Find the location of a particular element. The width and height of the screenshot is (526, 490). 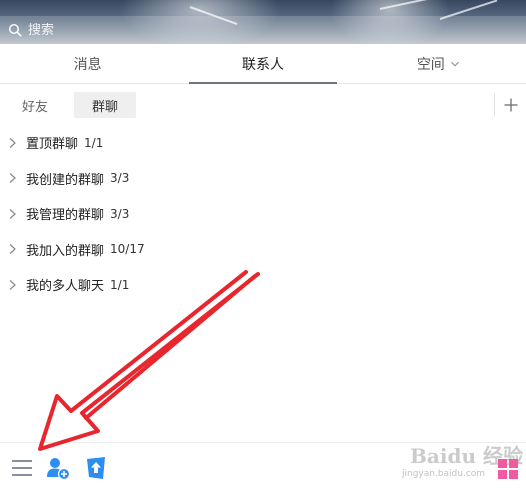

chevron-down-icon is located at coordinates (454, 64).